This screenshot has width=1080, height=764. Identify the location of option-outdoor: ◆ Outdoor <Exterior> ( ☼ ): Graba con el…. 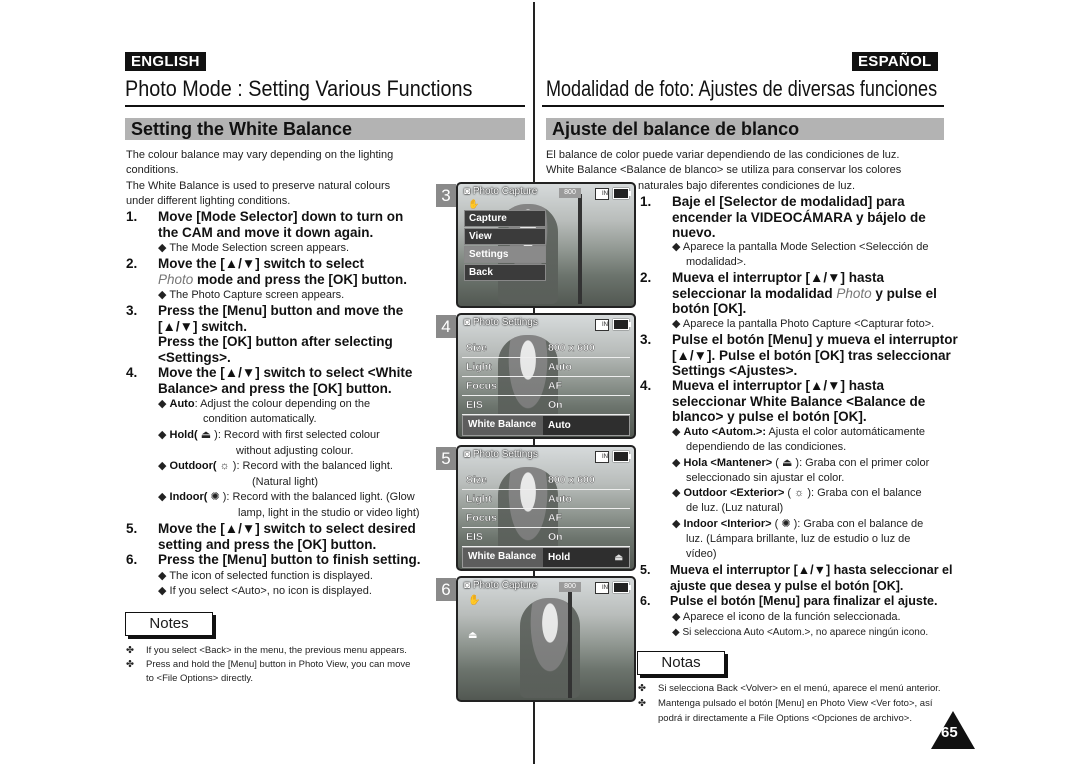
(797, 493).